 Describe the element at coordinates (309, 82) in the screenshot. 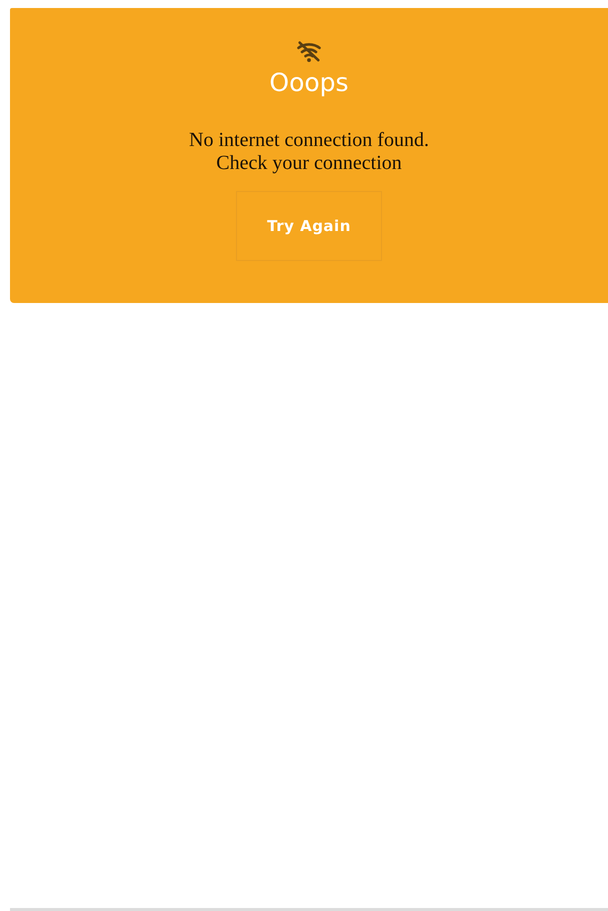

I see `error-title: Ooops` at that location.